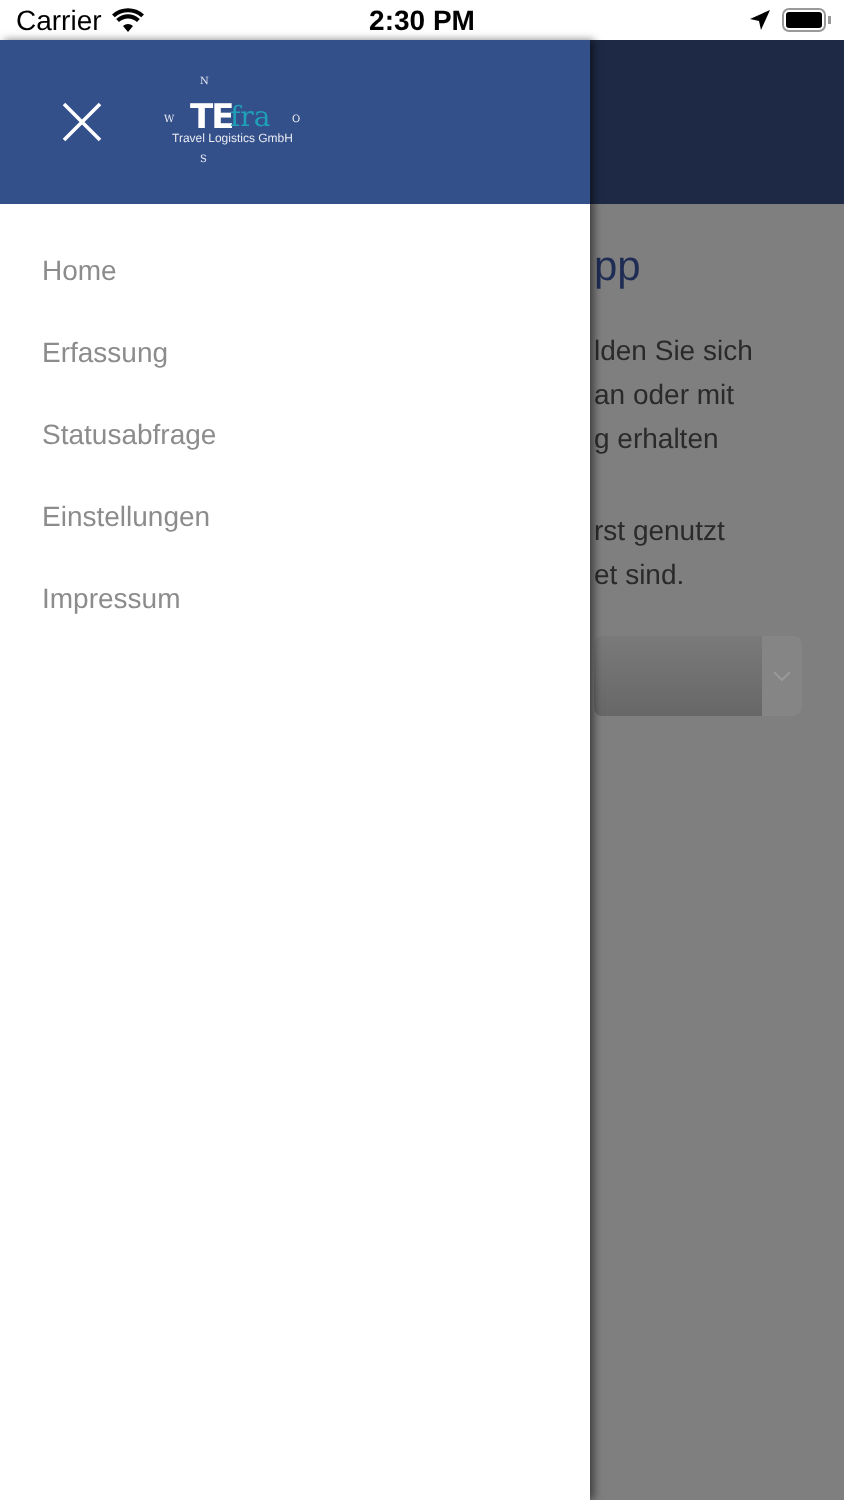 This screenshot has width=844, height=1500. Describe the element at coordinates (760, 20) in the screenshot. I see `location-icon` at that location.